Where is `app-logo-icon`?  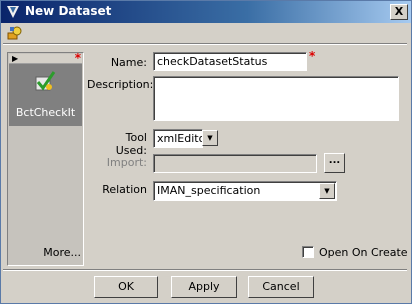
app-logo-icon is located at coordinates (13, 12).